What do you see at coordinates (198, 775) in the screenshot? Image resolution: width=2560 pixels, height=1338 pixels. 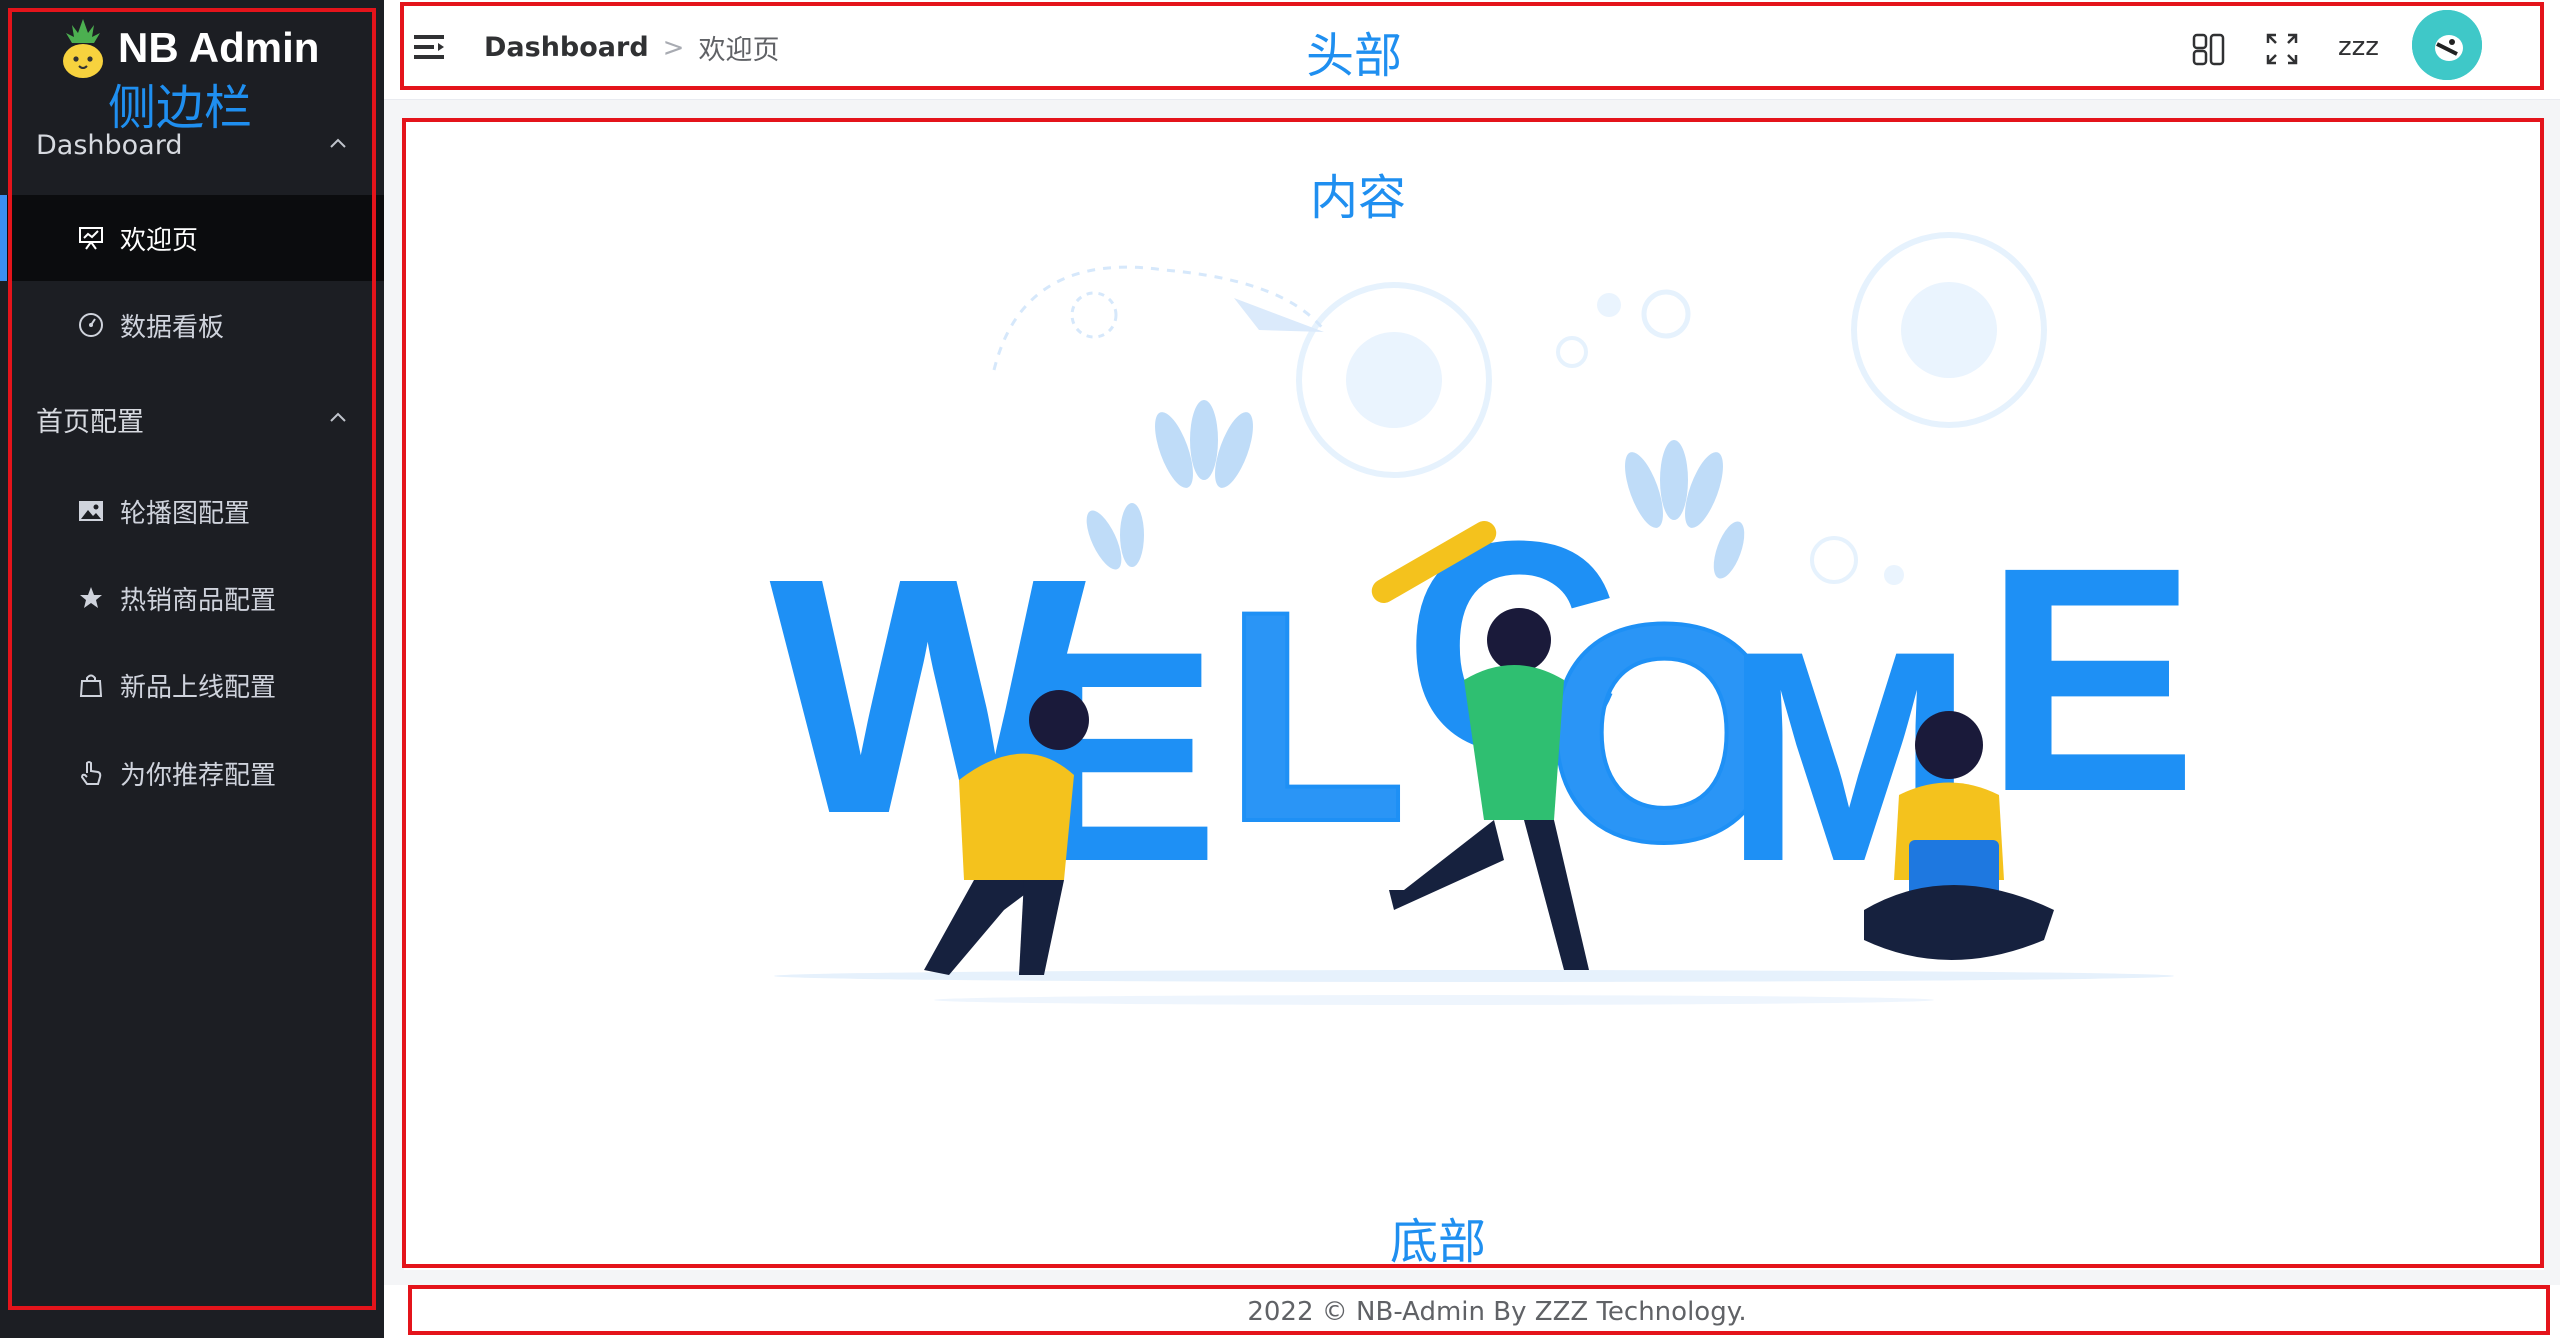 I see `menu-item-label: 为你推荐配置` at bounding box center [198, 775].